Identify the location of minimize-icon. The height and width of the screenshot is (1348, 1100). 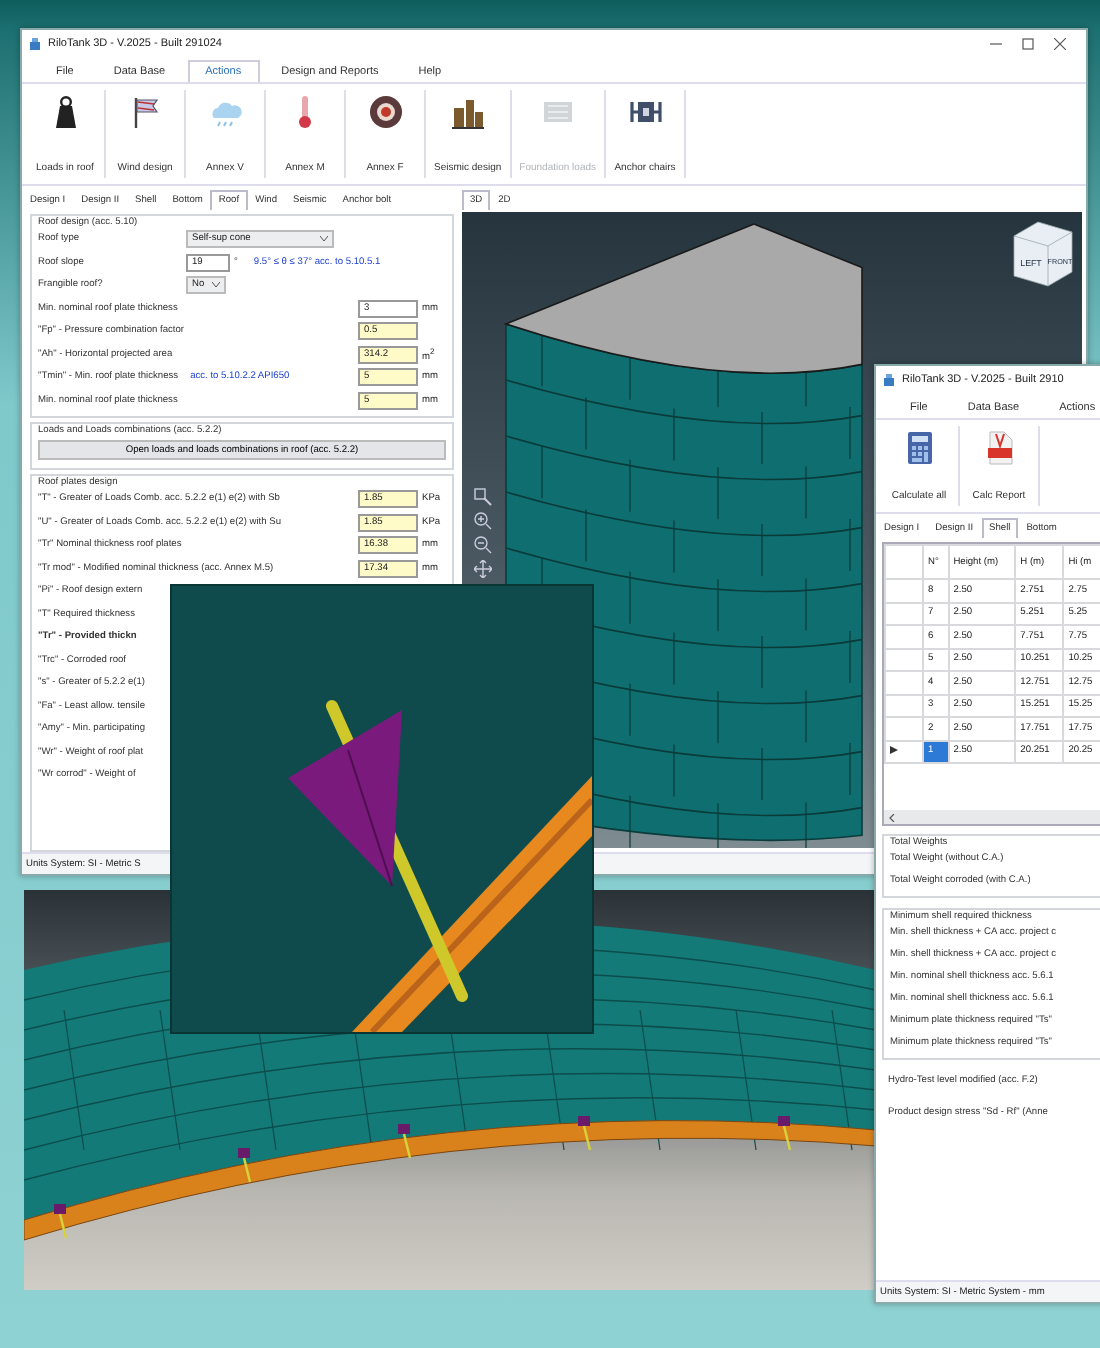
(996, 44).